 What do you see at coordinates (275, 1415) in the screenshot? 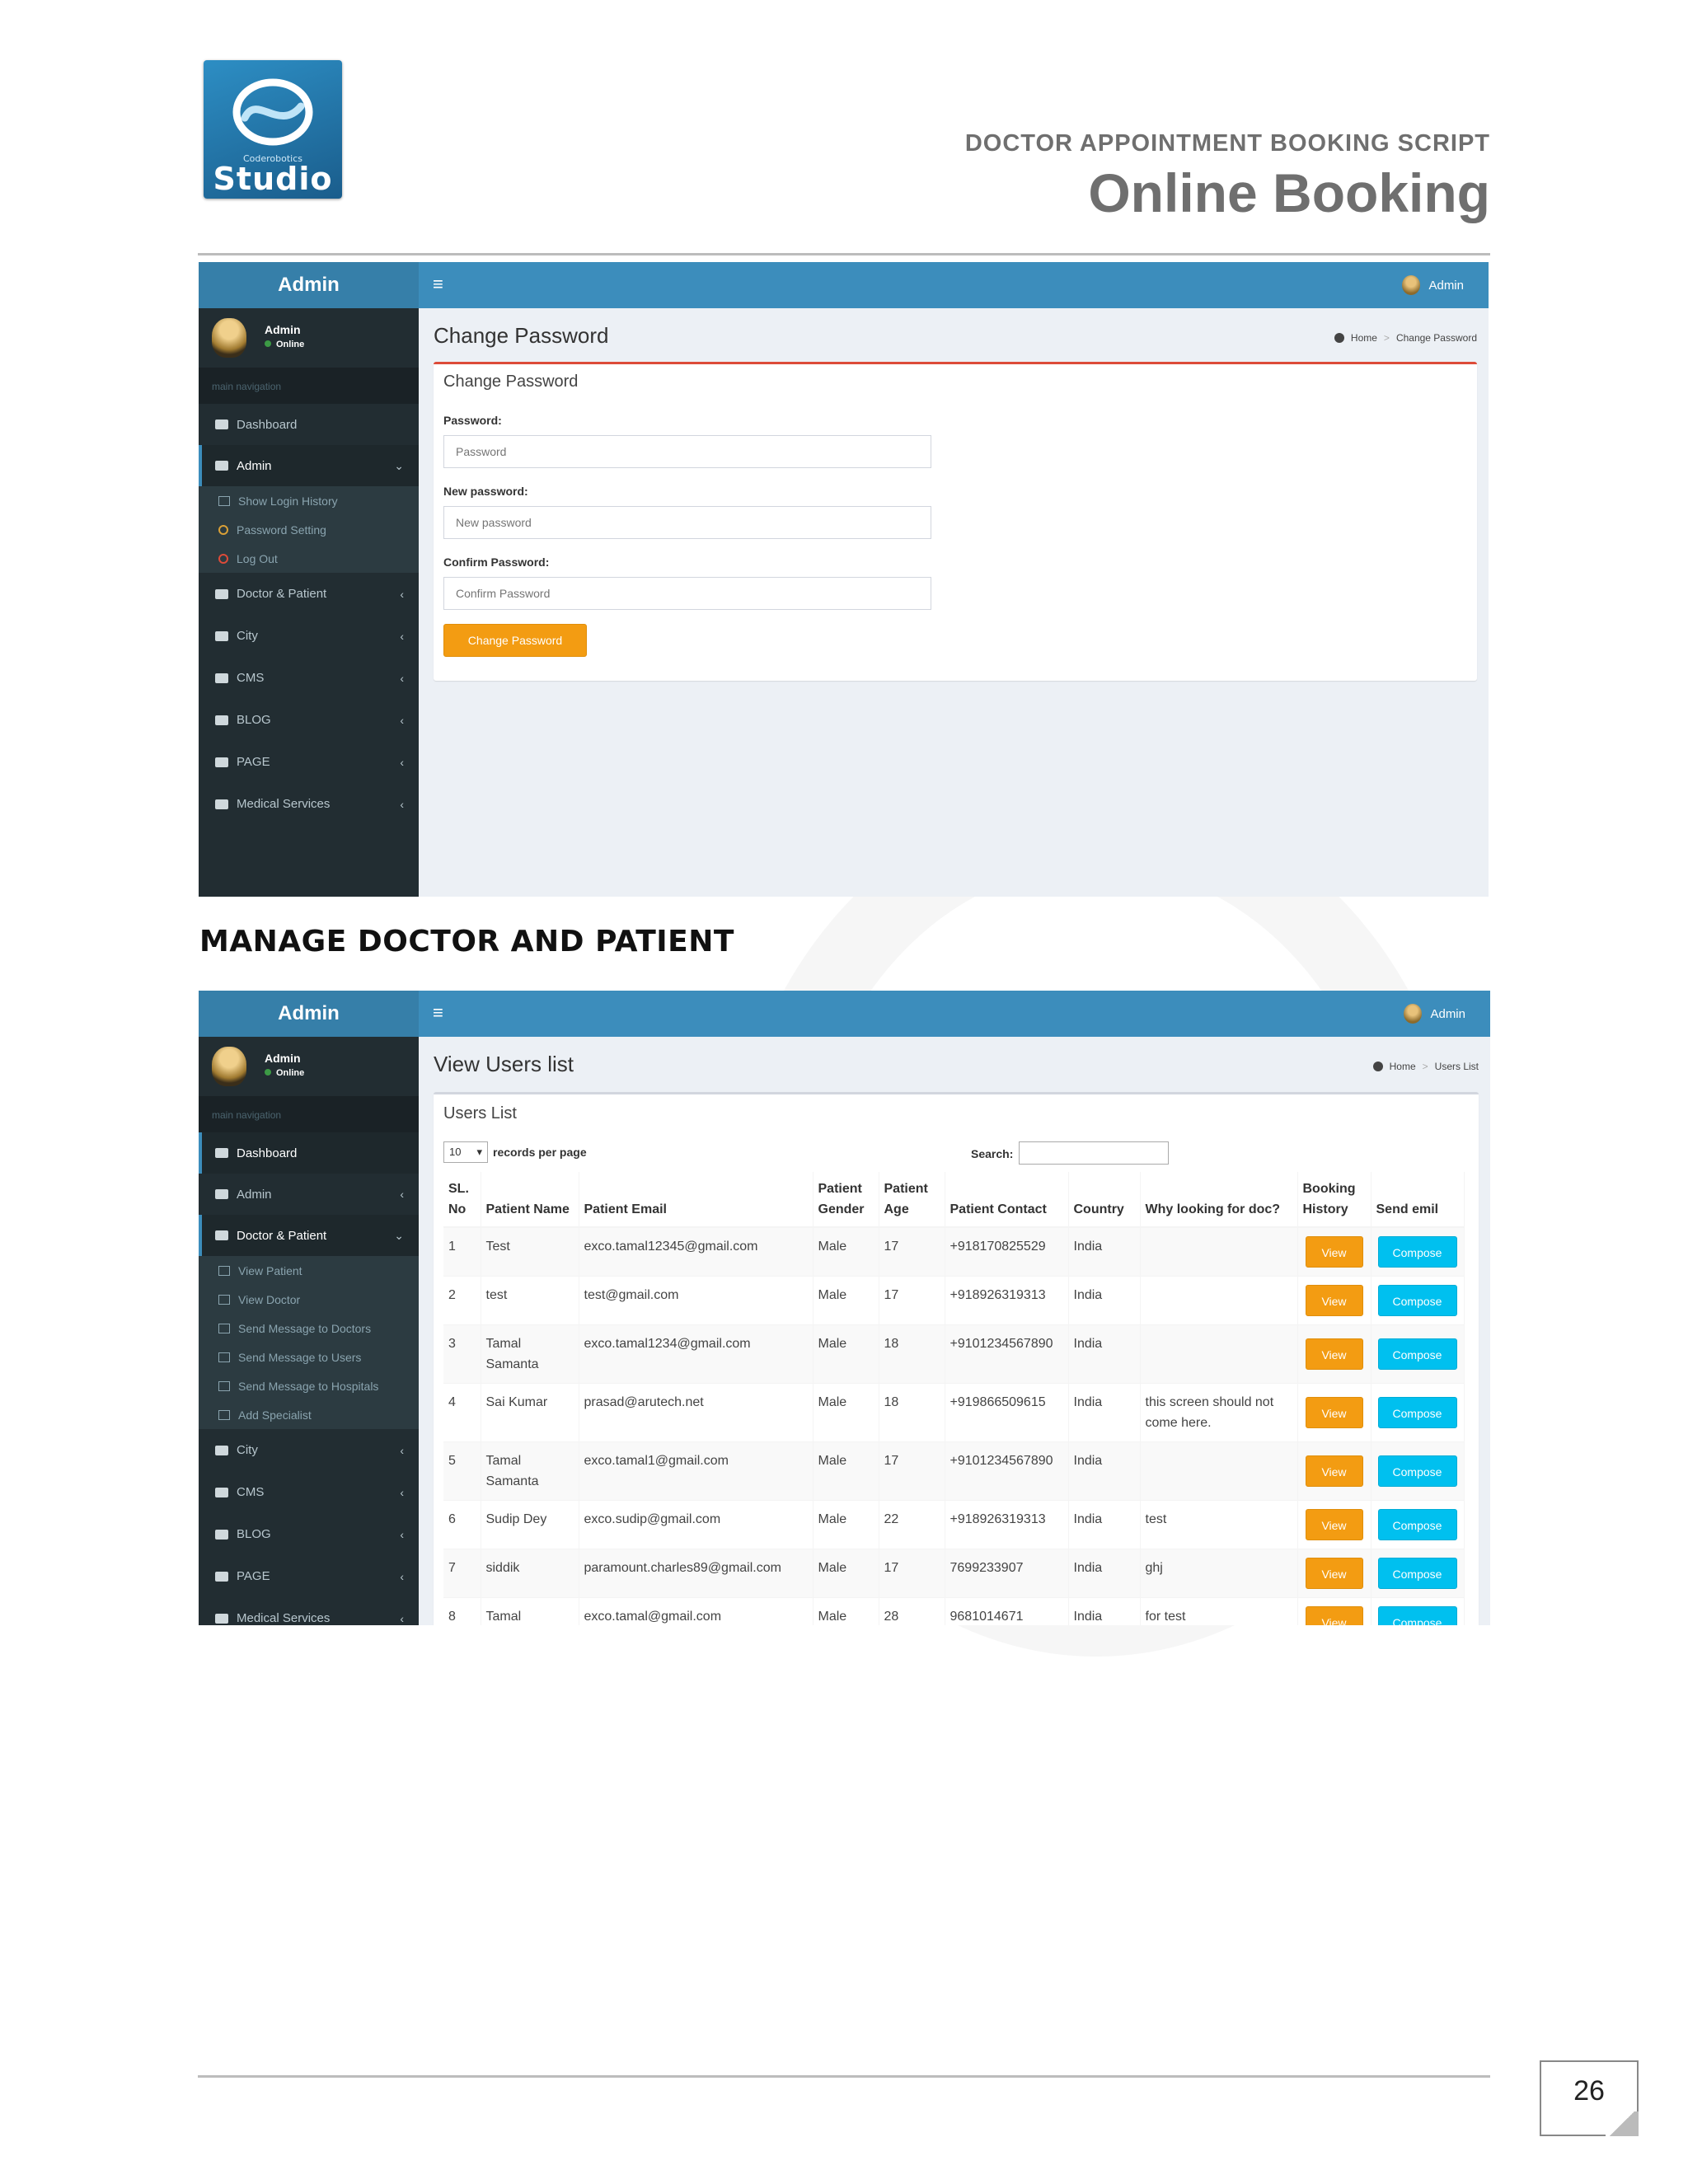
I see `sidebar-subitem-label: Add Specialist` at bounding box center [275, 1415].